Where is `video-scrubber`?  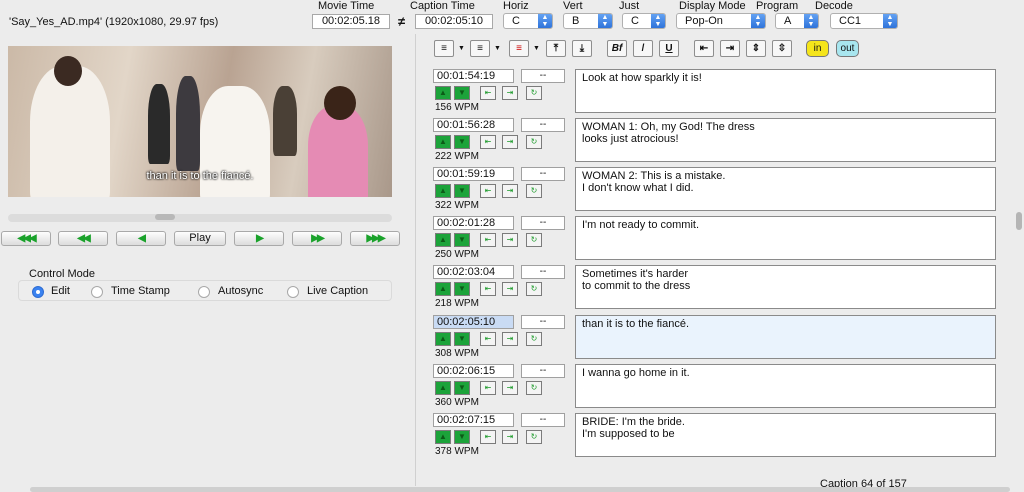
video-scrubber is located at coordinates (200, 218).